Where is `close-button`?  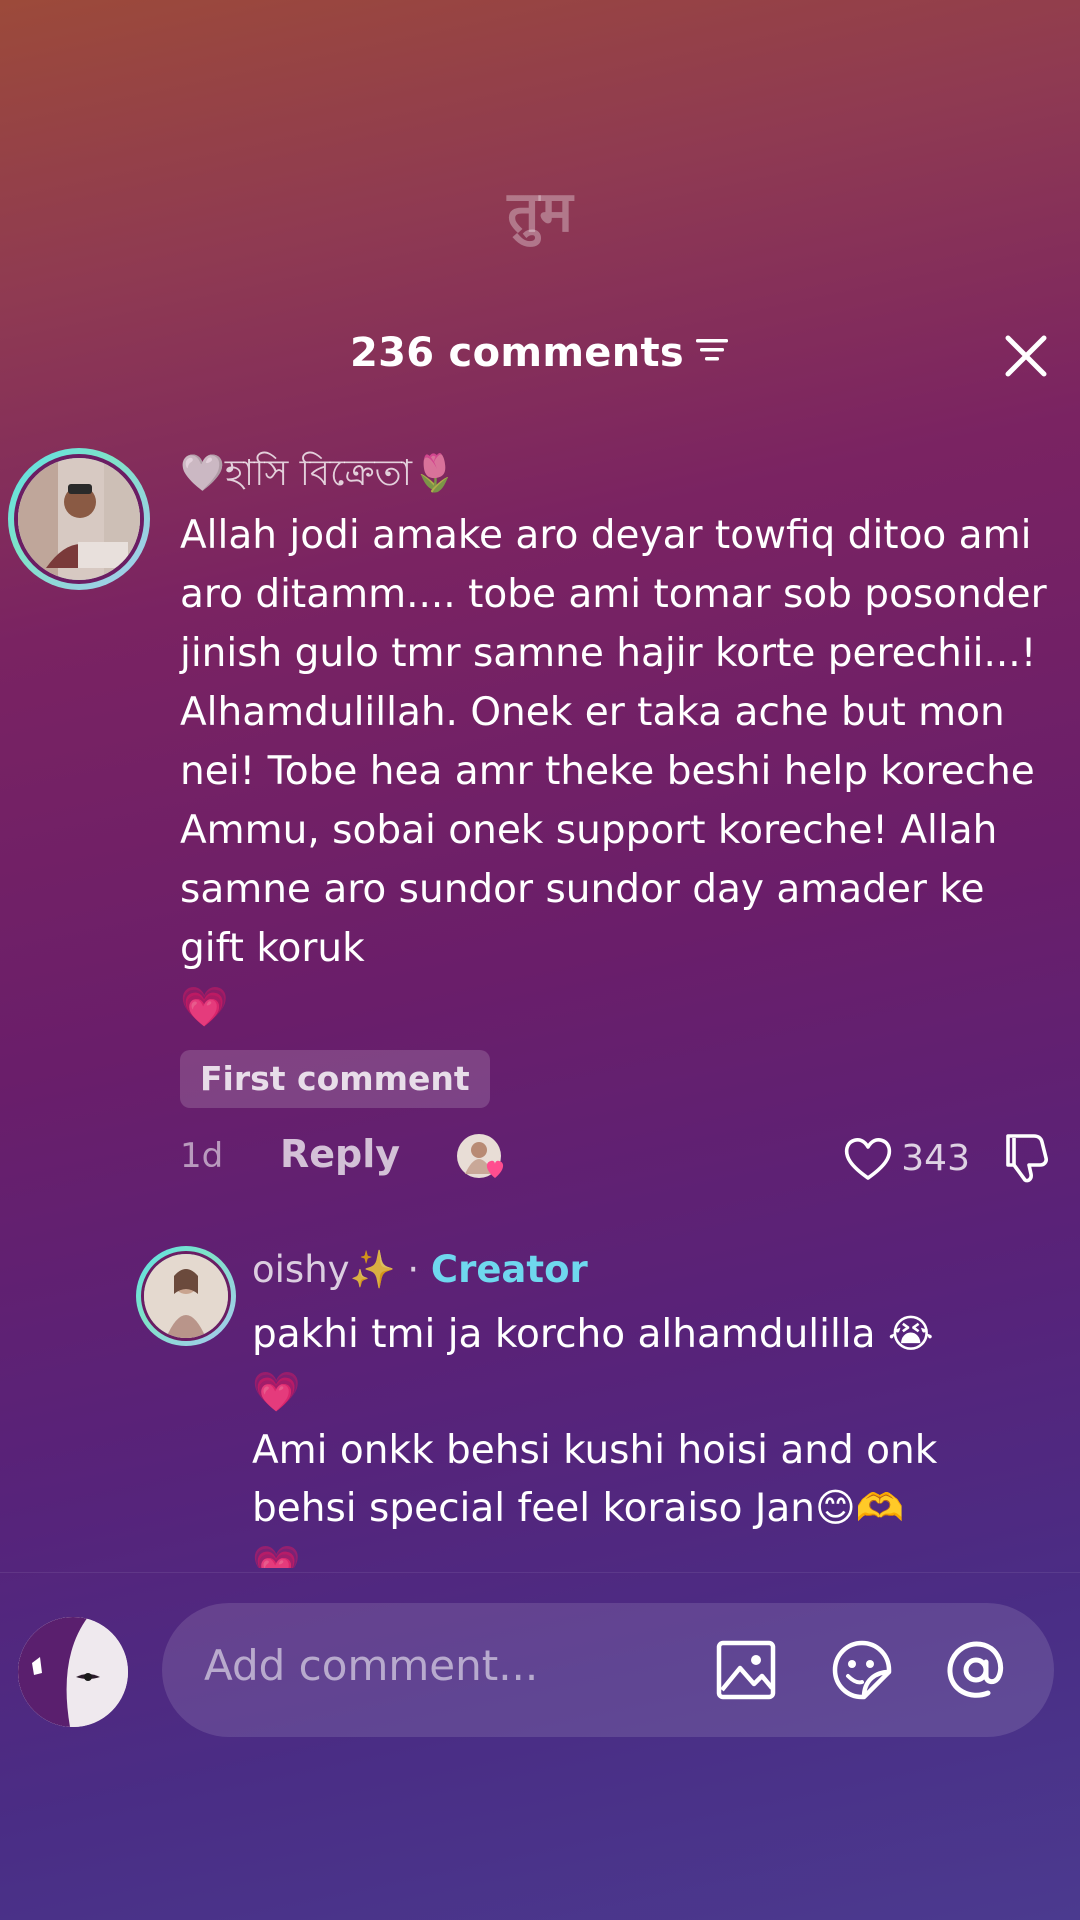 close-button is located at coordinates (1026, 356).